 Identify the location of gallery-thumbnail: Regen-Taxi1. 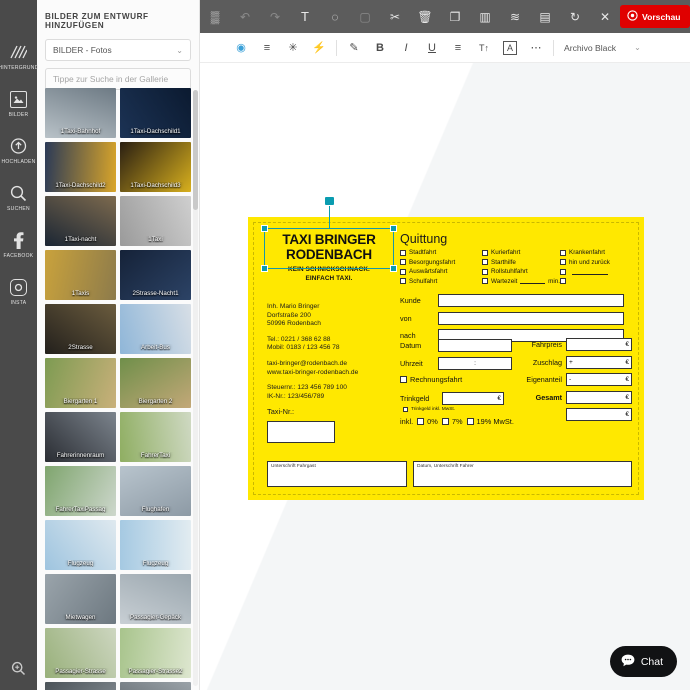
(80, 686).